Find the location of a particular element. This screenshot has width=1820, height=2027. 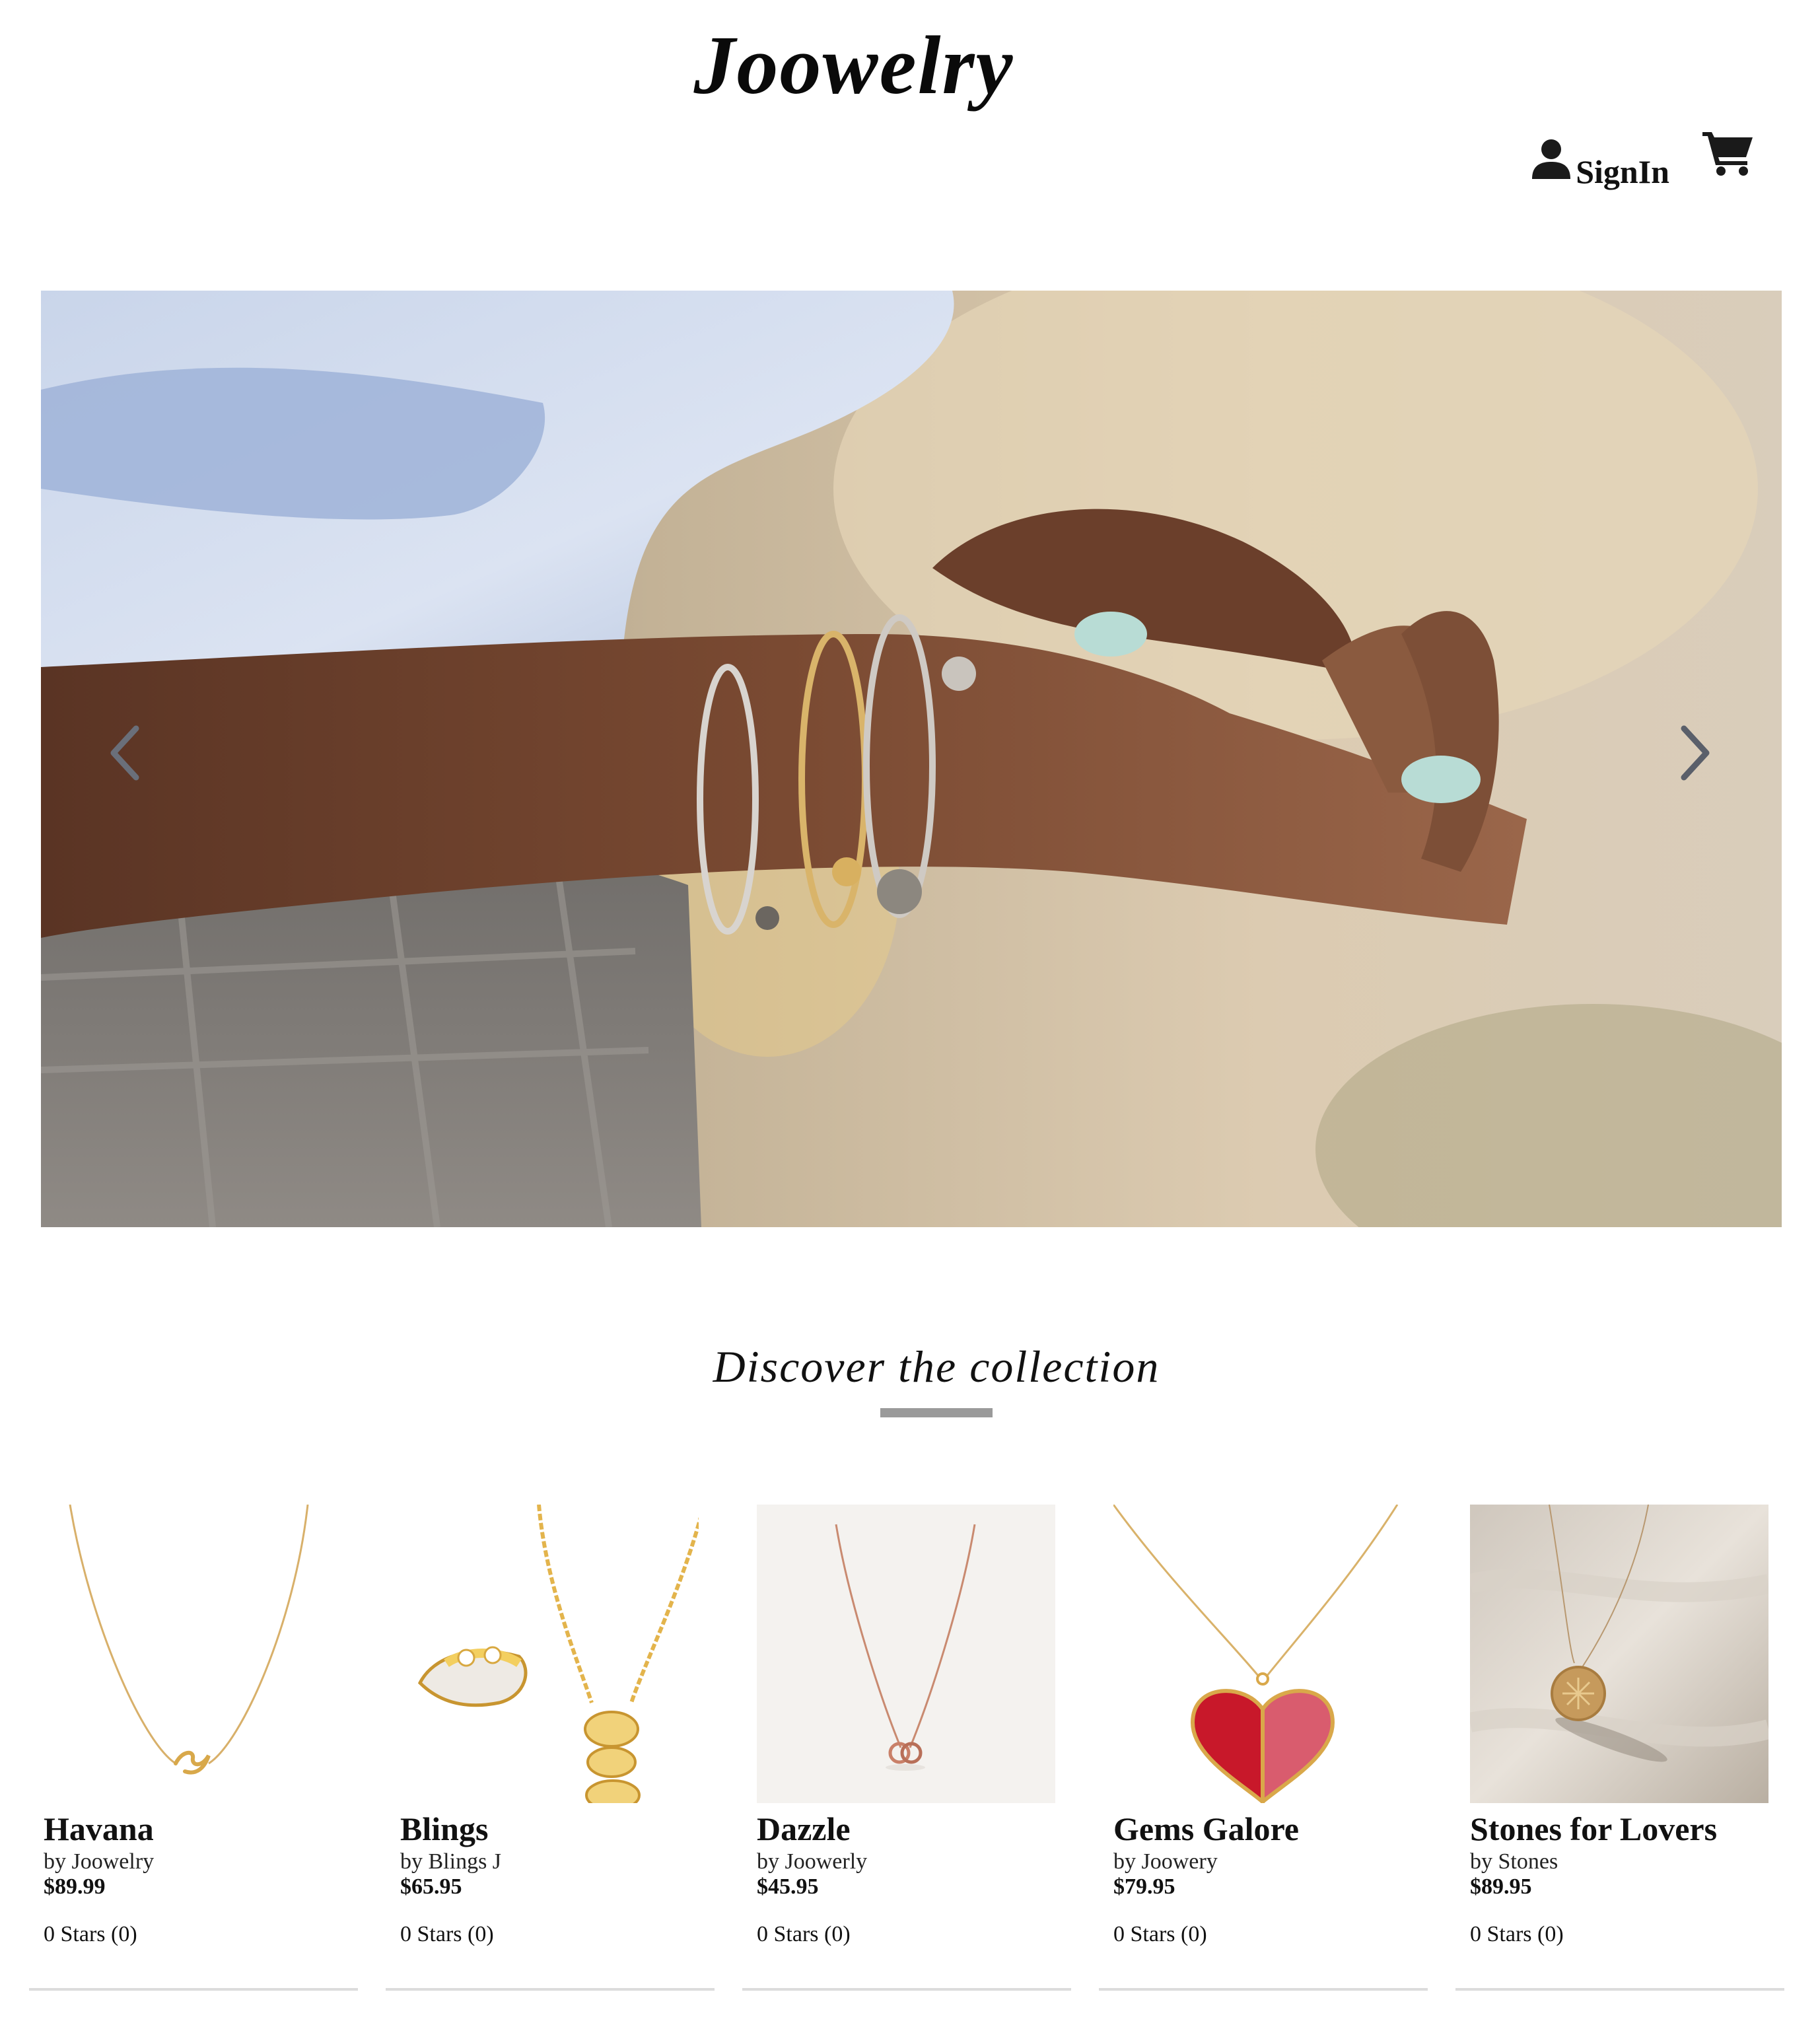

locket-image is located at coordinates (1619, 1654).